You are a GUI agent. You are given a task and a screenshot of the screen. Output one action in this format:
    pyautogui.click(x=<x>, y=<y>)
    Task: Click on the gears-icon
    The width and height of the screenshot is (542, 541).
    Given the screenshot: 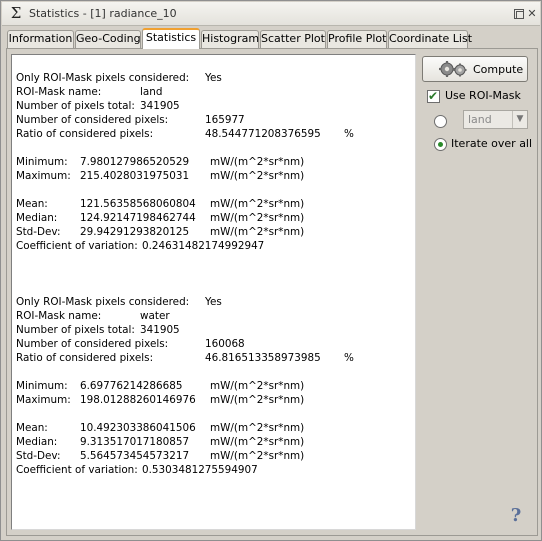 What is the action you would take?
    pyautogui.click(x=453, y=69)
    